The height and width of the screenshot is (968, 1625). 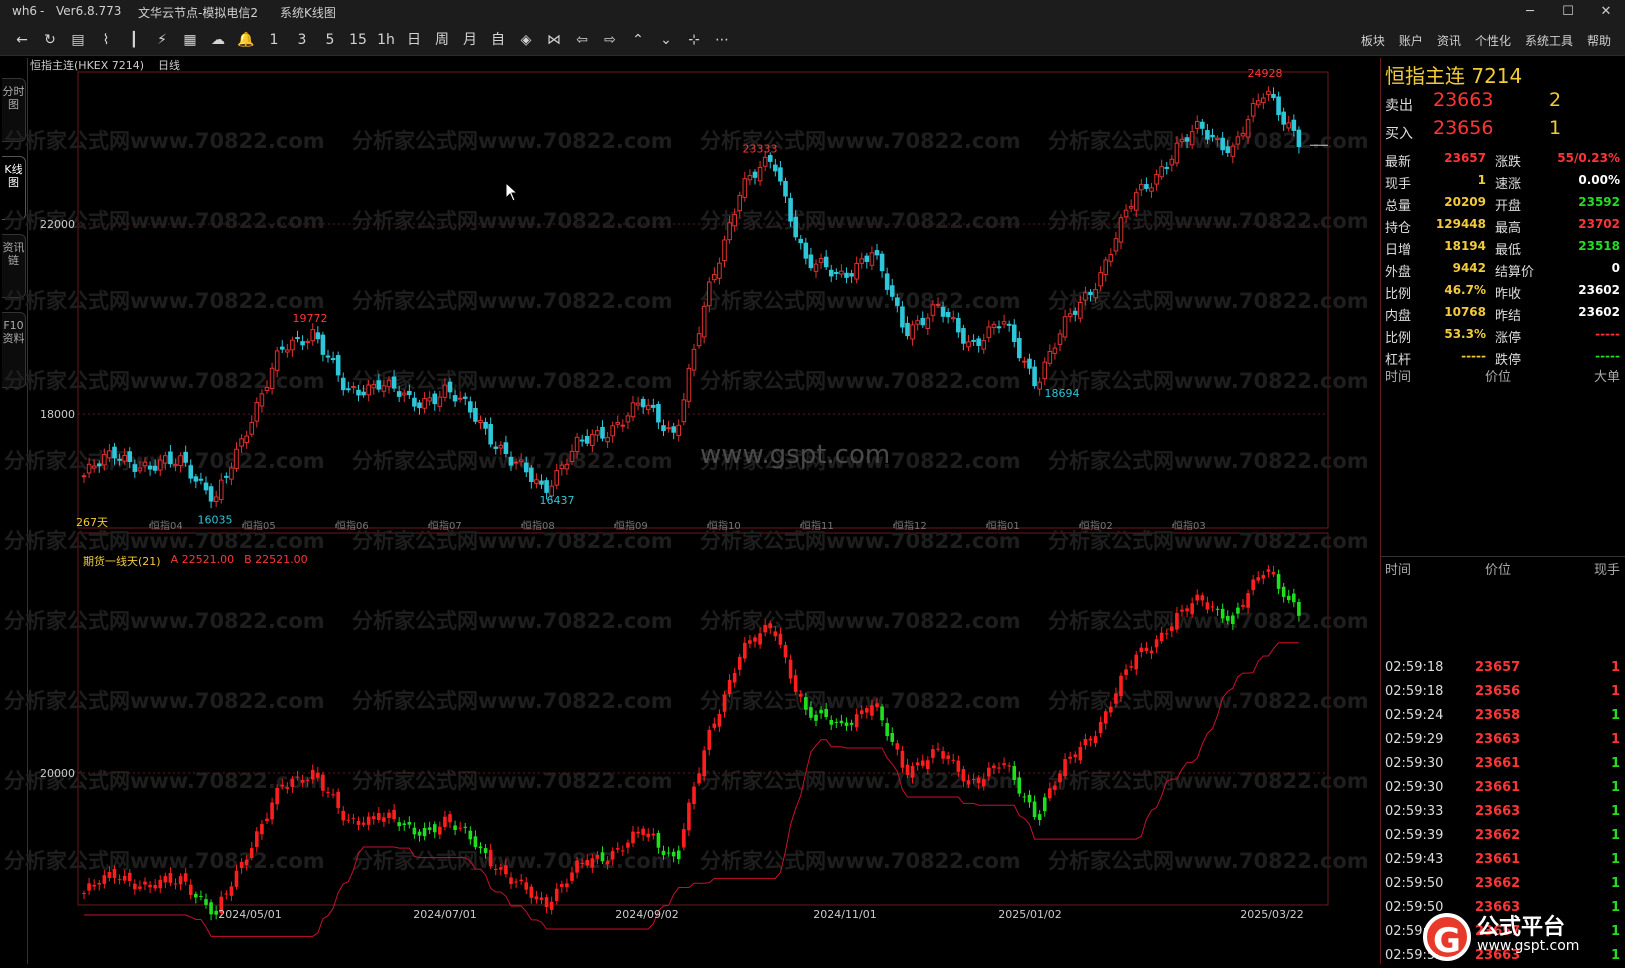 I want to click on period-custom-button: 自, so click(x=498, y=40).